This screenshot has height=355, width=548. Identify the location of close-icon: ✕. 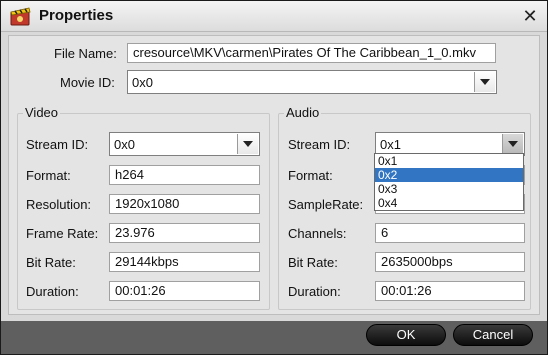
(529, 16).